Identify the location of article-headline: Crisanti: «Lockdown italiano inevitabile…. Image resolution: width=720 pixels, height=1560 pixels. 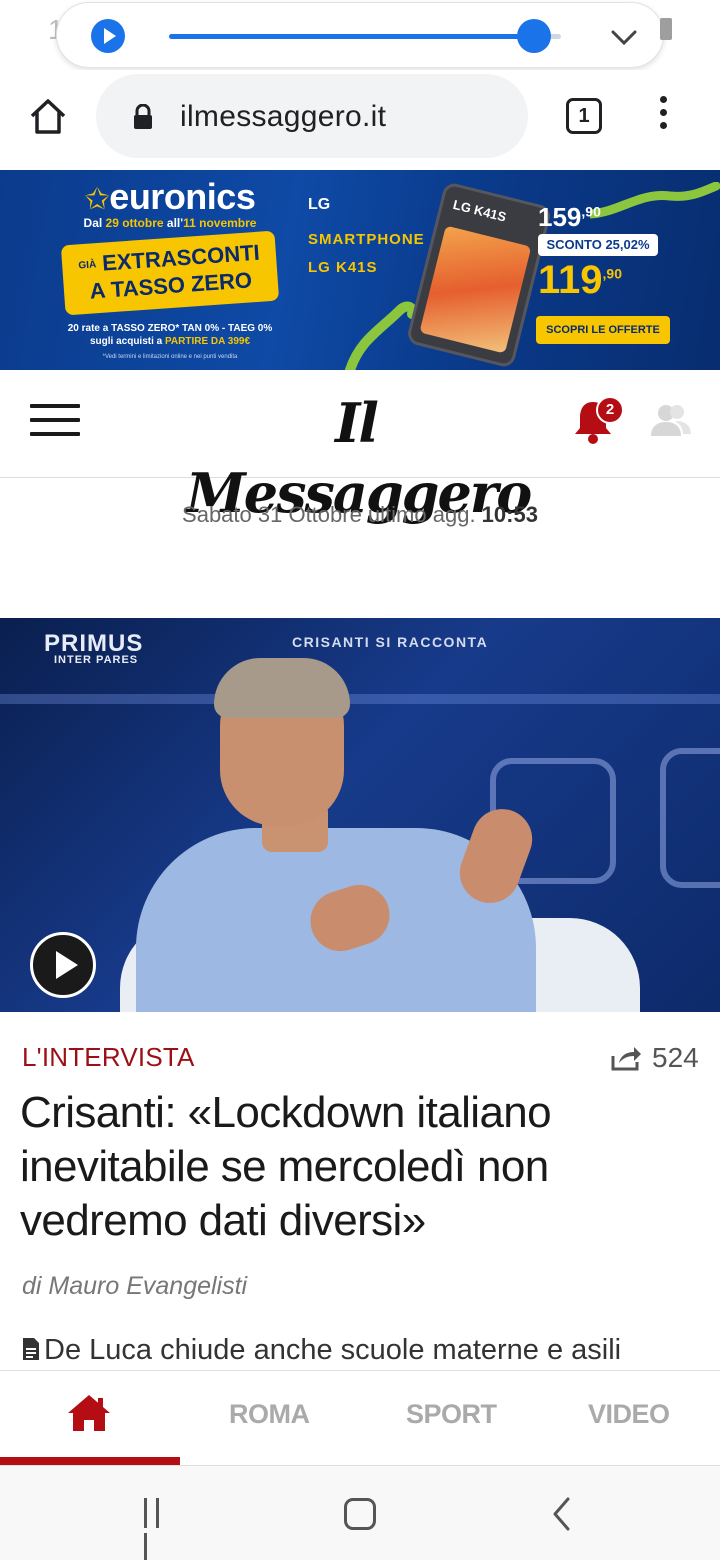
(360, 1167).